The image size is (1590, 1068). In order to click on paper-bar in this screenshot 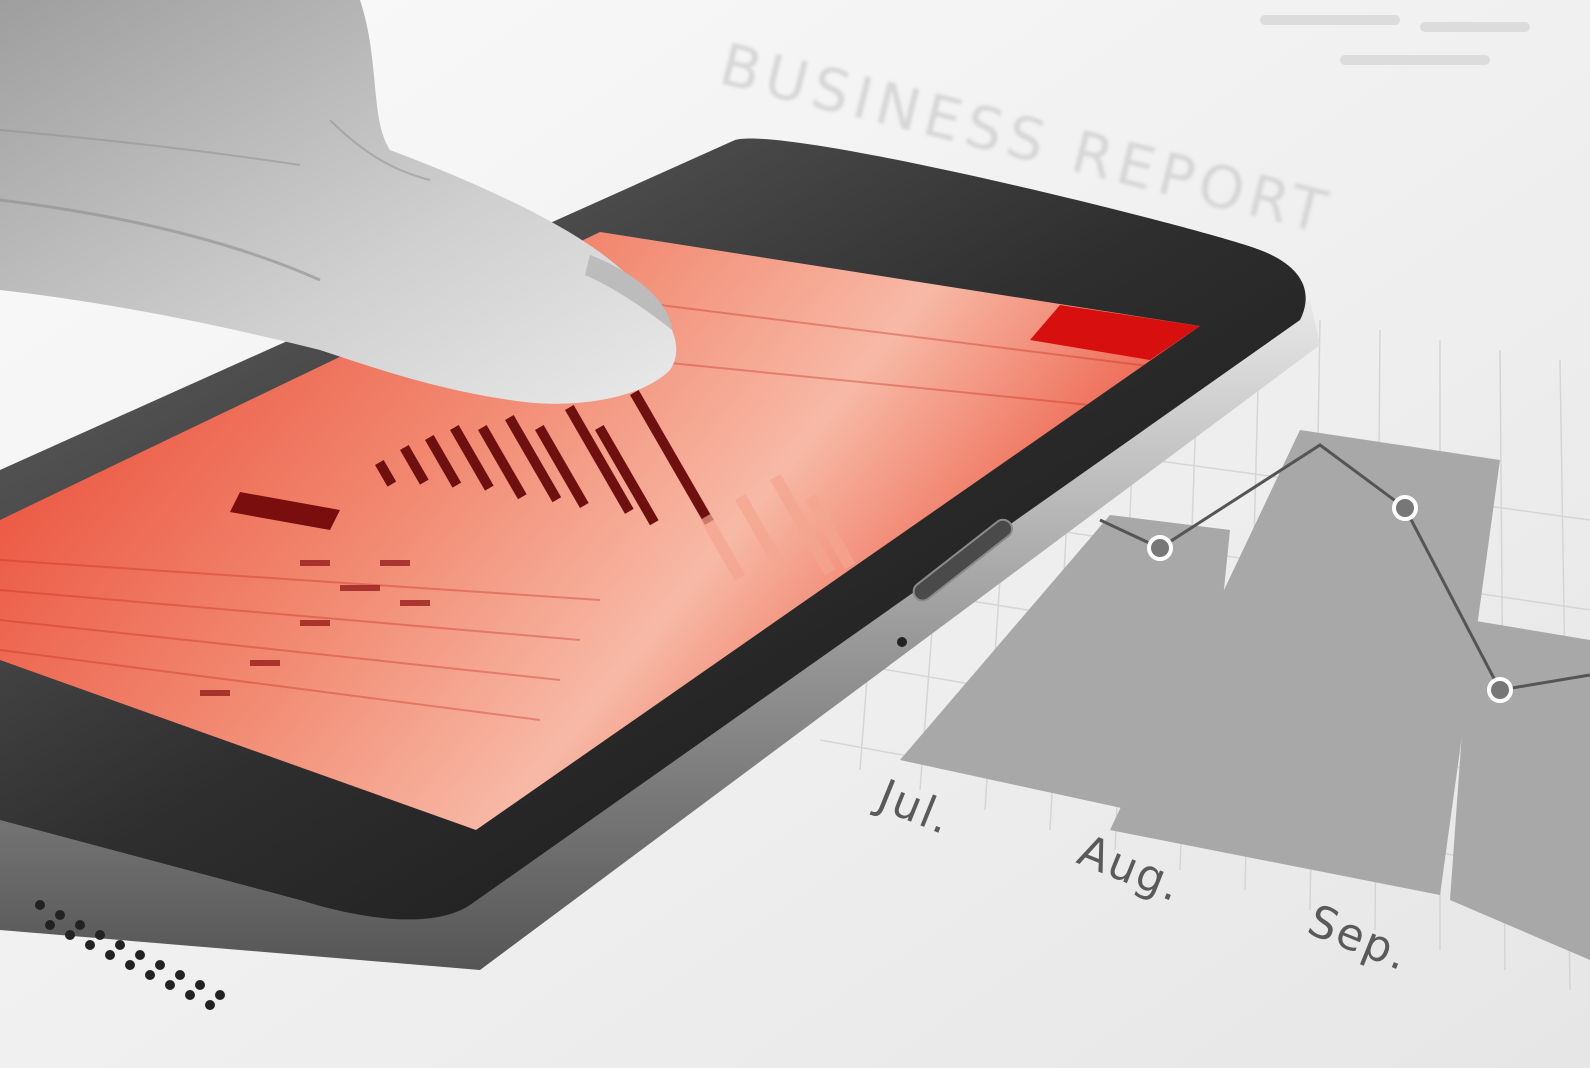, I will do `click(1520, 790)`.